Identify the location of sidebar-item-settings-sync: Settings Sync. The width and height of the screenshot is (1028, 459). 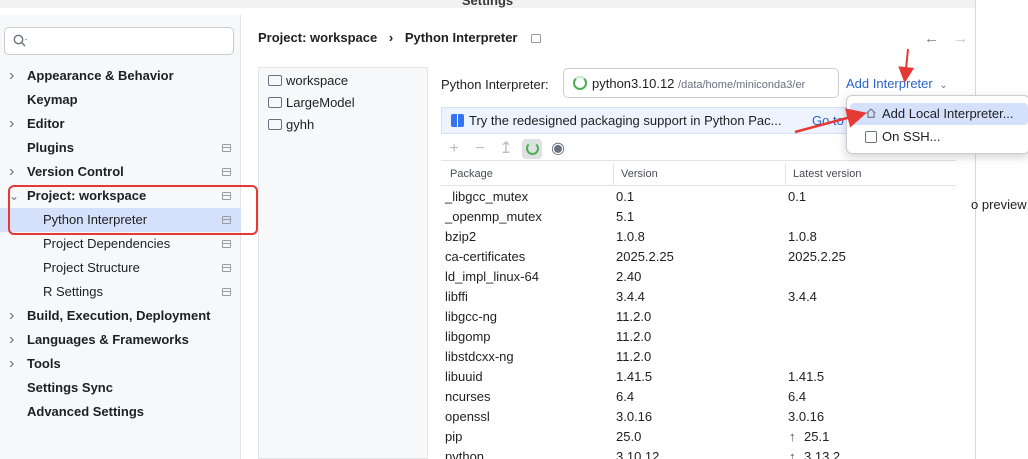
(120, 388).